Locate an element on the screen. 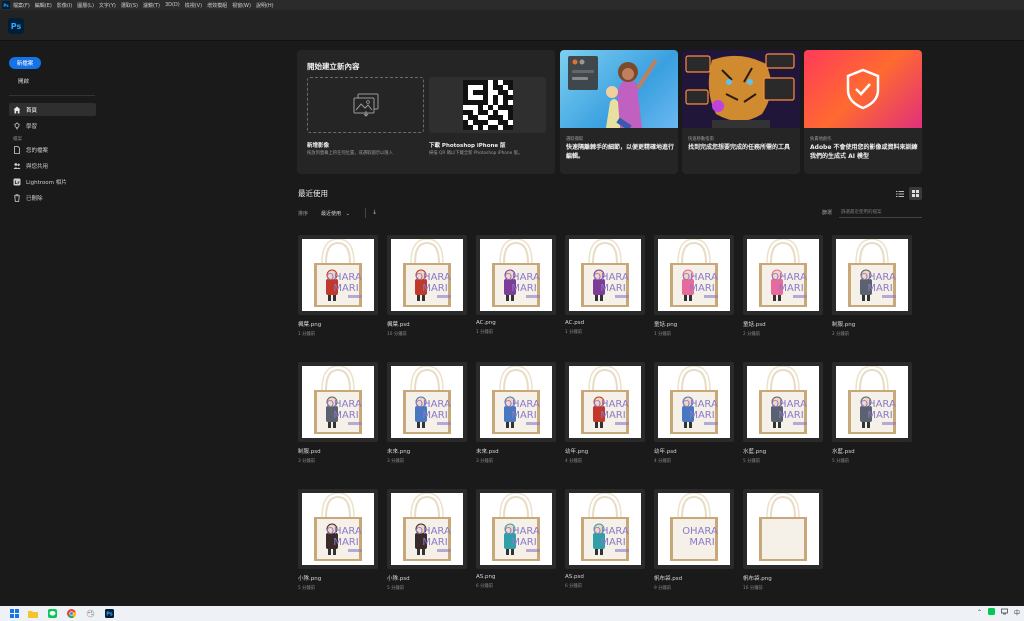 The height and width of the screenshot is (621, 1024). paint-icon is located at coordinates (90, 614).